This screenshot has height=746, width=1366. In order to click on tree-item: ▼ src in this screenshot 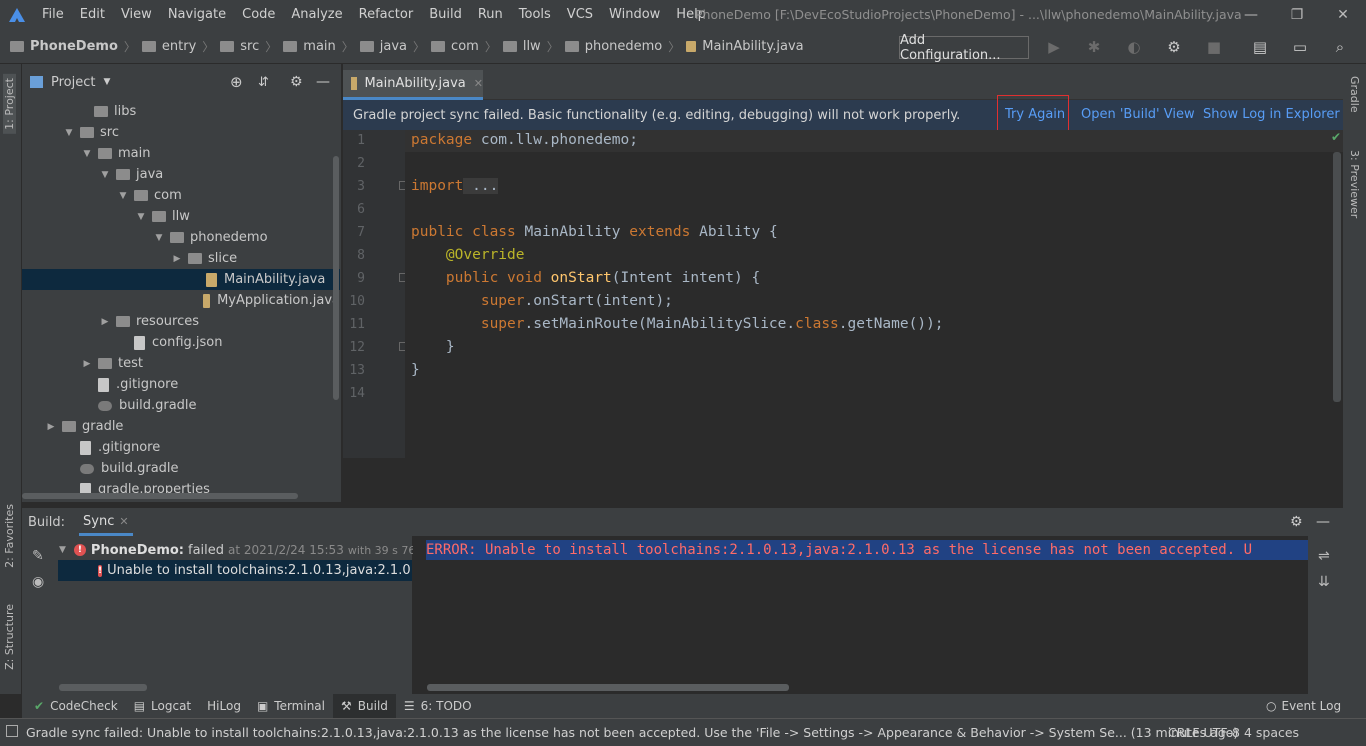, I will do `click(181, 132)`.